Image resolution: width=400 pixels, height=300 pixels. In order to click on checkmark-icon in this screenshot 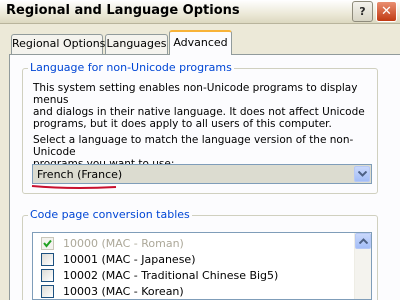, I will do `click(47, 243)`.